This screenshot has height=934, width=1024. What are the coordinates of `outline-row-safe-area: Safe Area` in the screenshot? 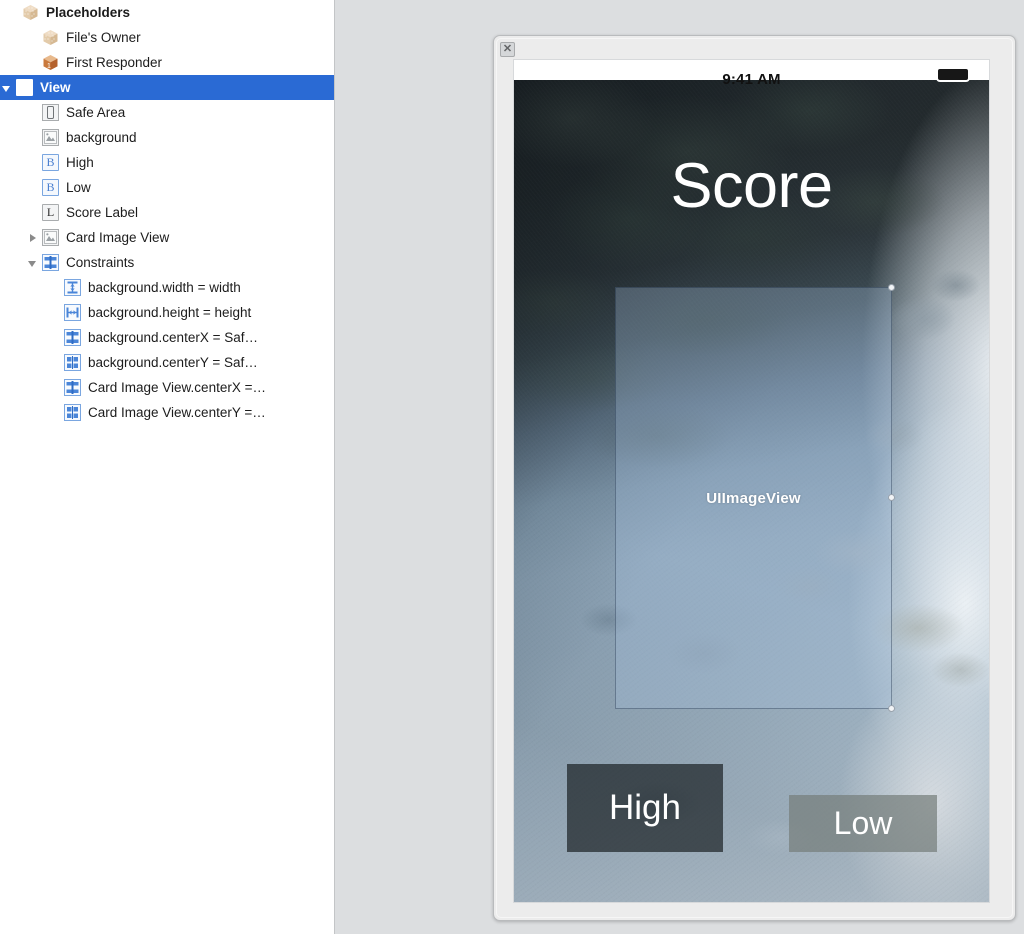 It's located at (167, 112).